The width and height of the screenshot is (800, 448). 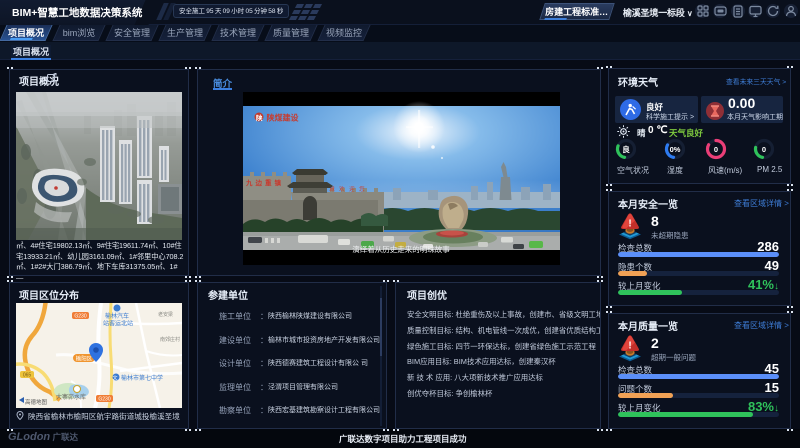 What do you see at coordinates (259, 117) in the screenshot?
I see `svg-text: 陕` at bounding box center [259, 117].